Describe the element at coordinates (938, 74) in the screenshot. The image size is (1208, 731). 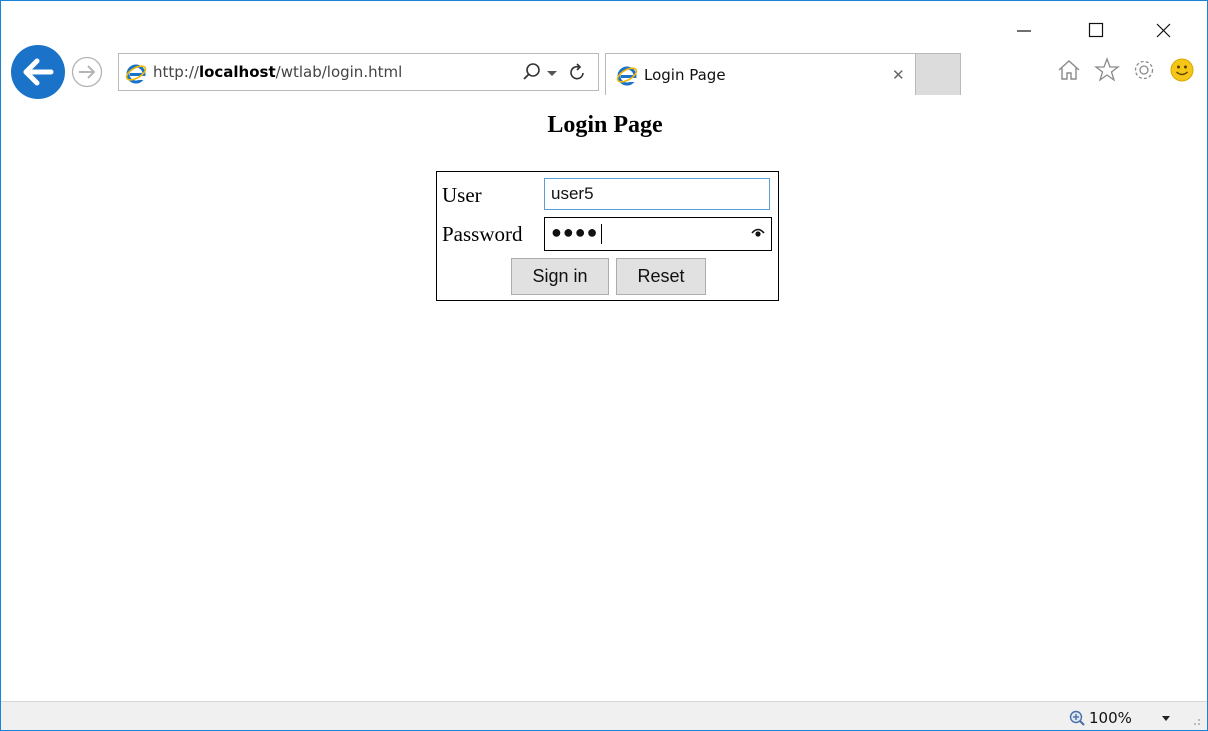
I see `new-tab-button` at that location.